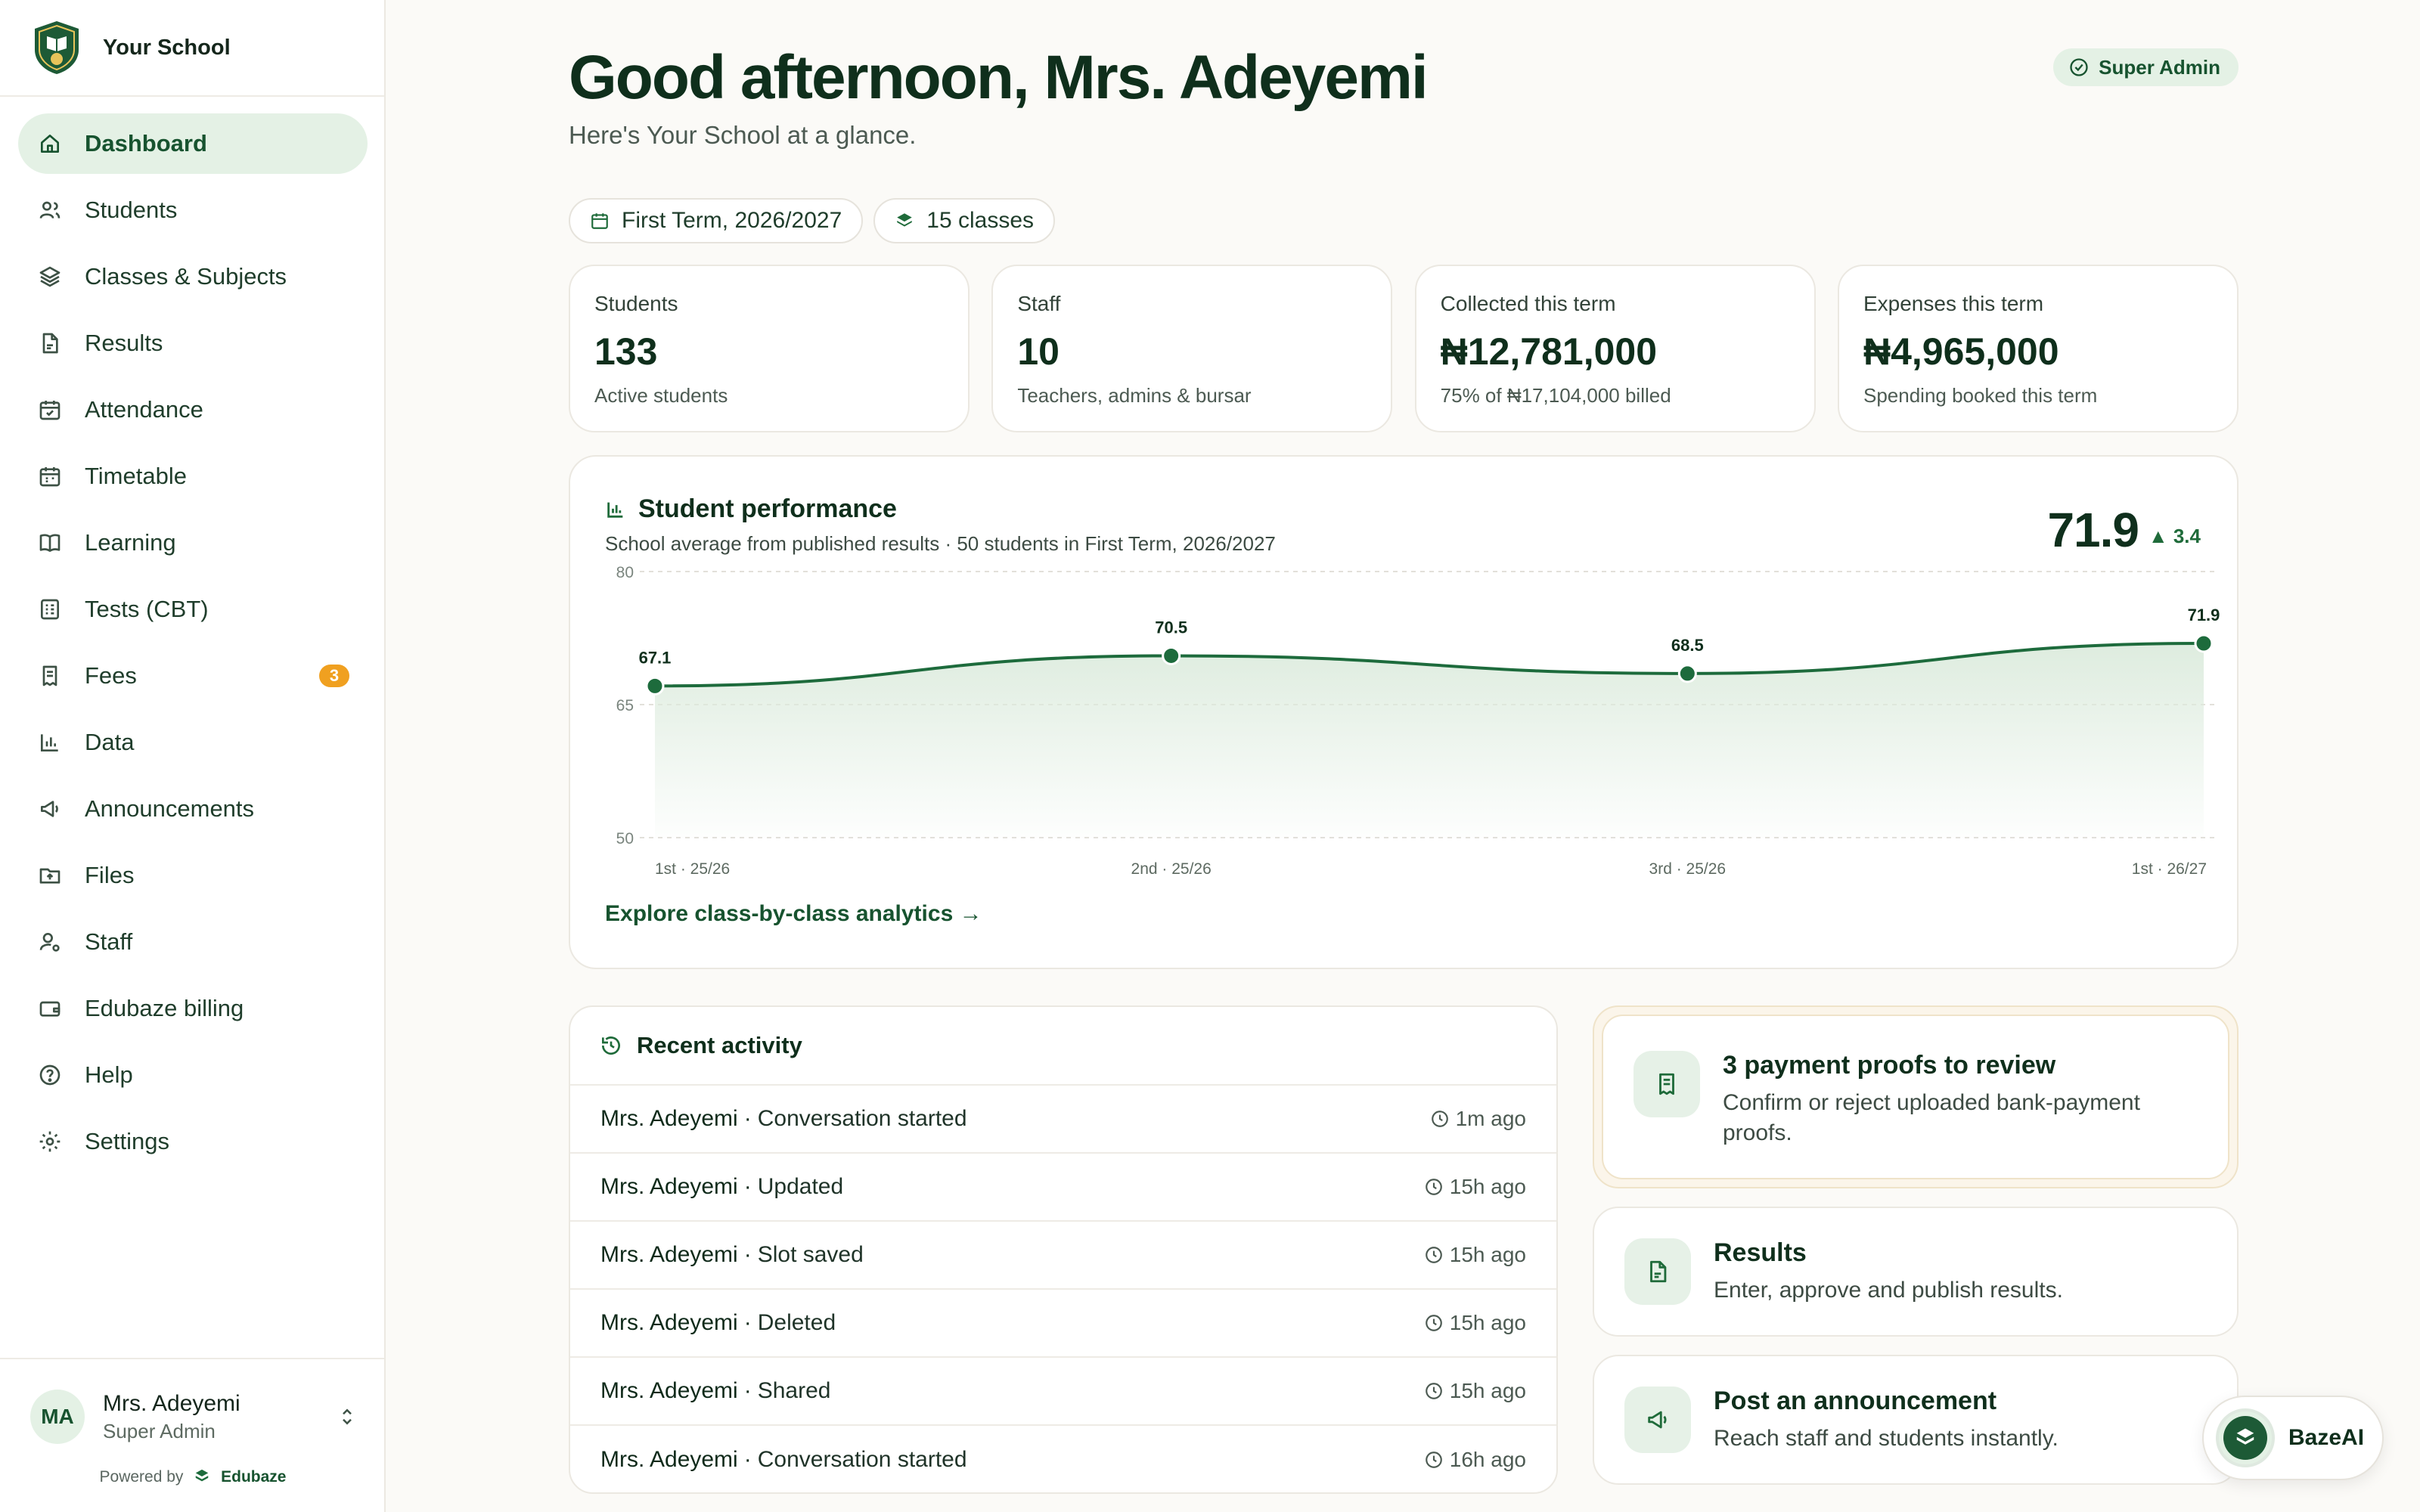  I want to click on activity-row: Mrs. Adeyemi · Conversation started 16h ago, so click(1063, 1459).